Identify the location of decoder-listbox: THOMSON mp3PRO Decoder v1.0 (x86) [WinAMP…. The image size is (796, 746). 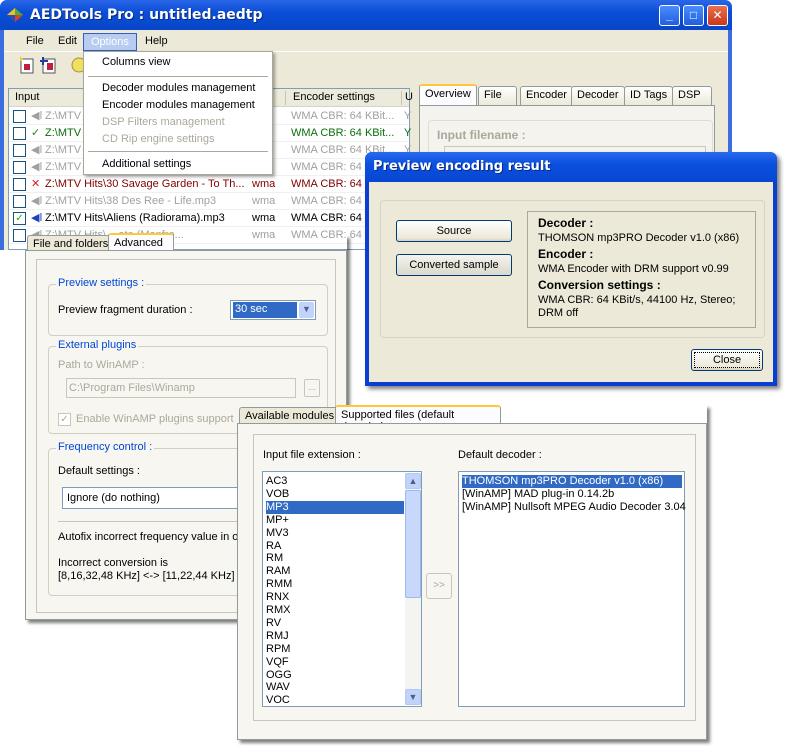
(572, 589).